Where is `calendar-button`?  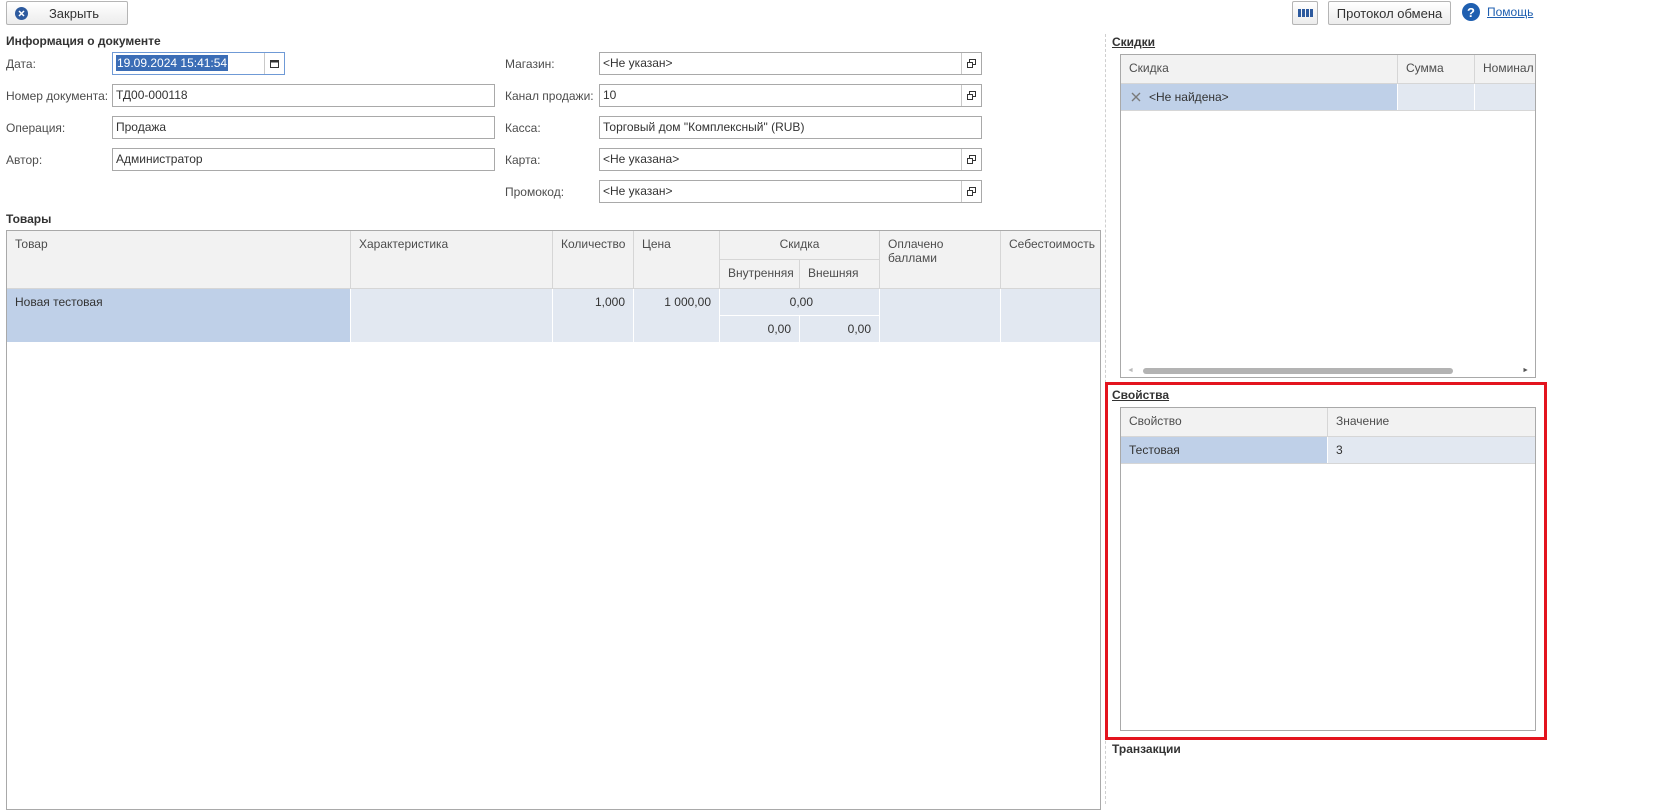
calendar-button is located at coordinates (274, 63).